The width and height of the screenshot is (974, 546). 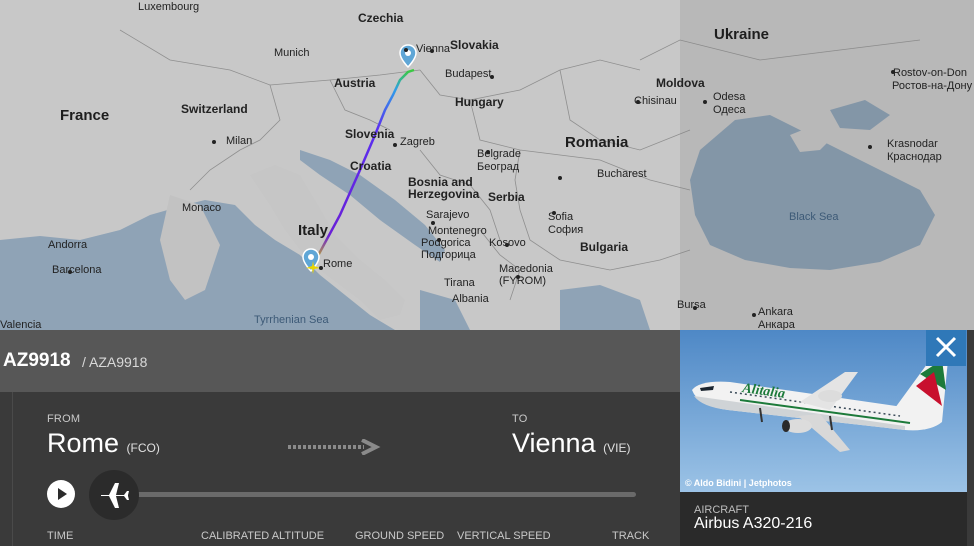 What do you see at coordinates (554, 443) in the screenshot?
I see `to-city: Vienna` at bounding box center [554, 443].